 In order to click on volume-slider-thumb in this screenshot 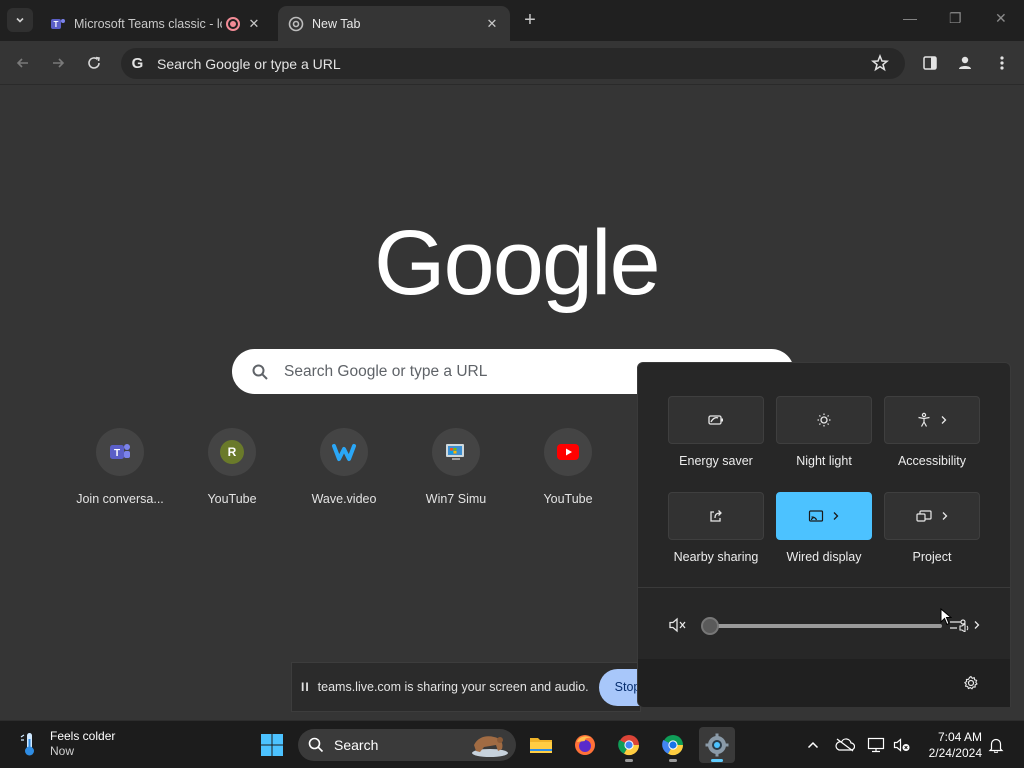, I will do `click(710, 626)`.